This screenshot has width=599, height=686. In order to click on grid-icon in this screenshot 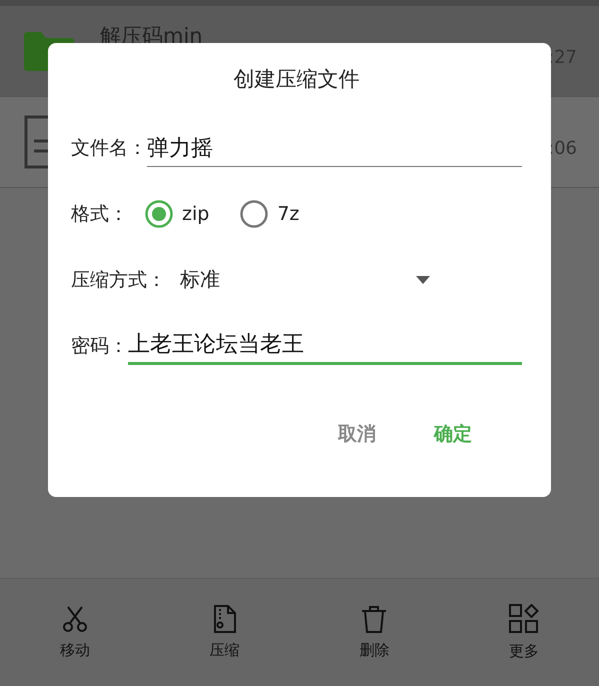, I will do `click(524, 619)`.